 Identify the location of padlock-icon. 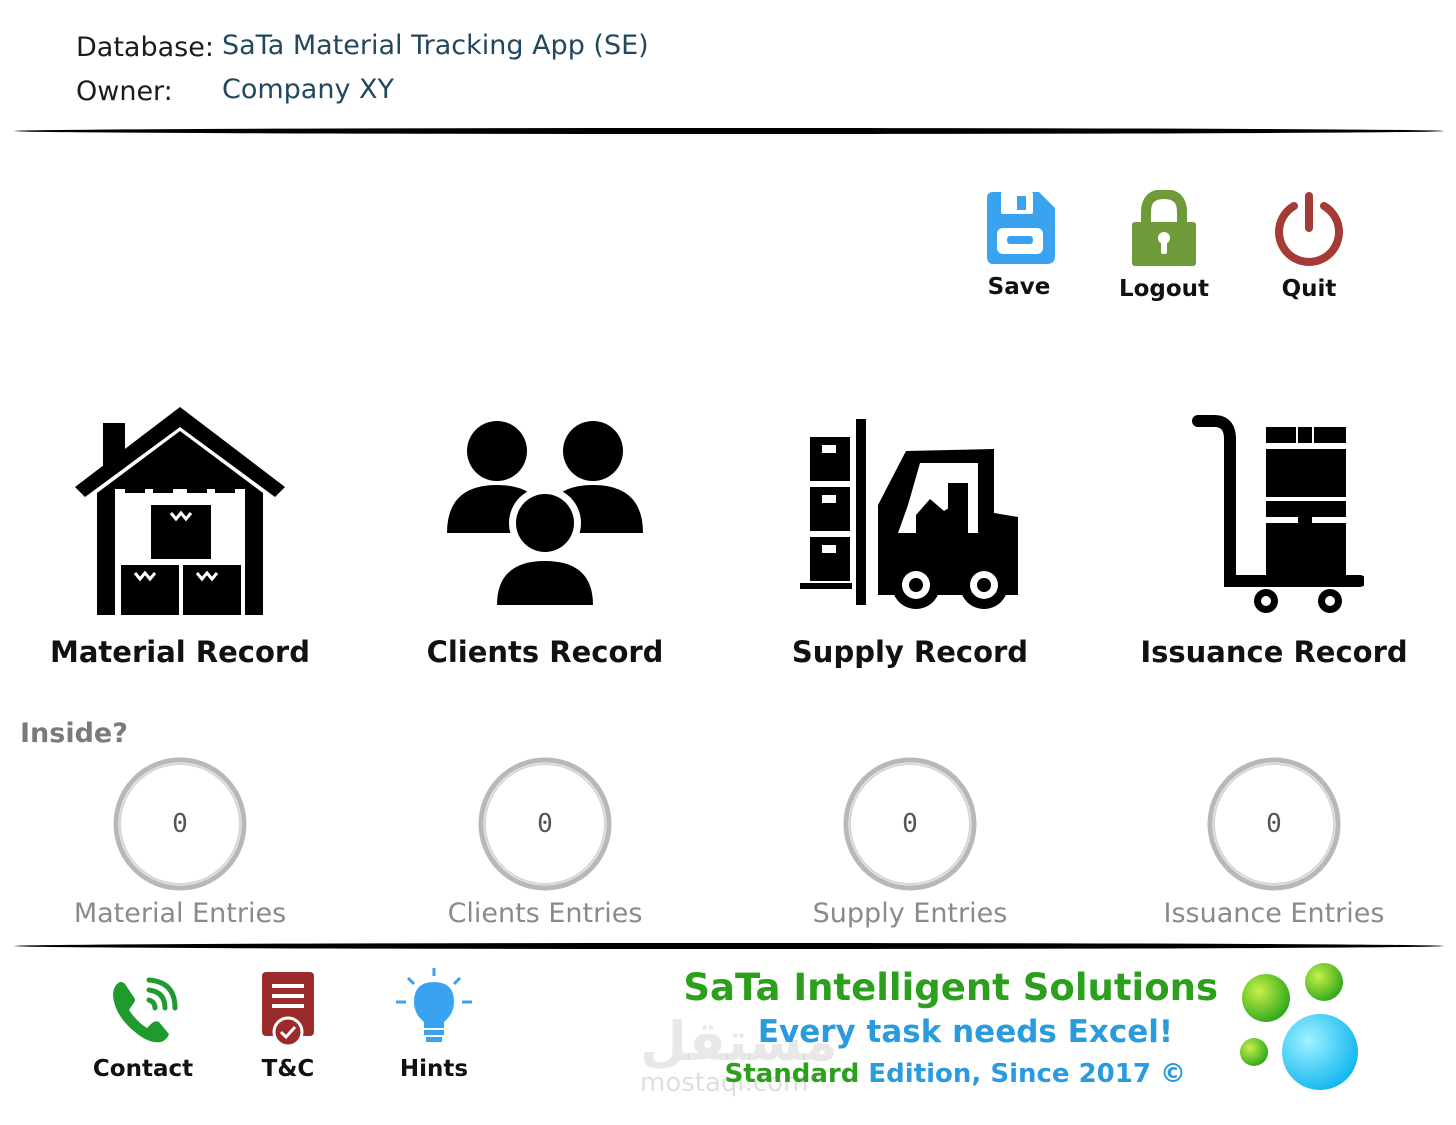
(1164, 228).